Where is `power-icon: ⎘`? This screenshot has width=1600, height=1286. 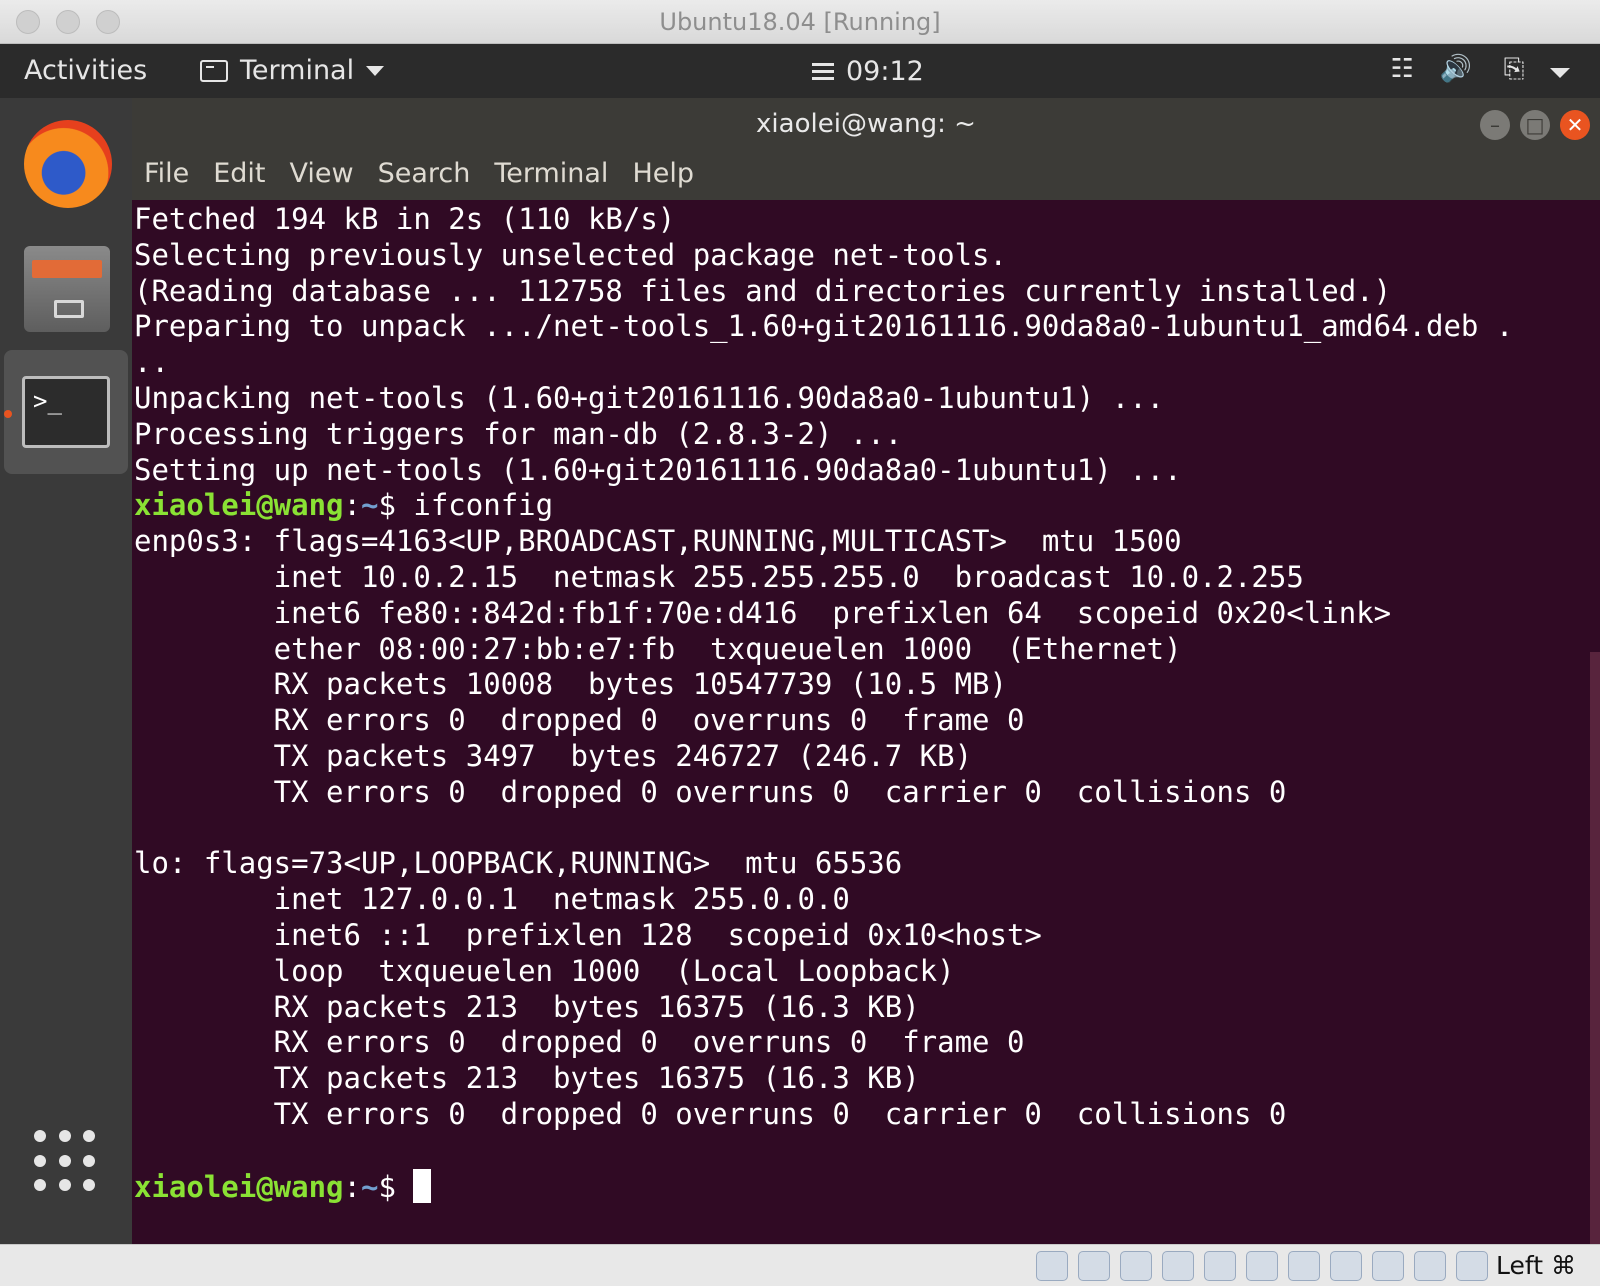 power-icon: ⎘ is located at coordinates (1514, 71).